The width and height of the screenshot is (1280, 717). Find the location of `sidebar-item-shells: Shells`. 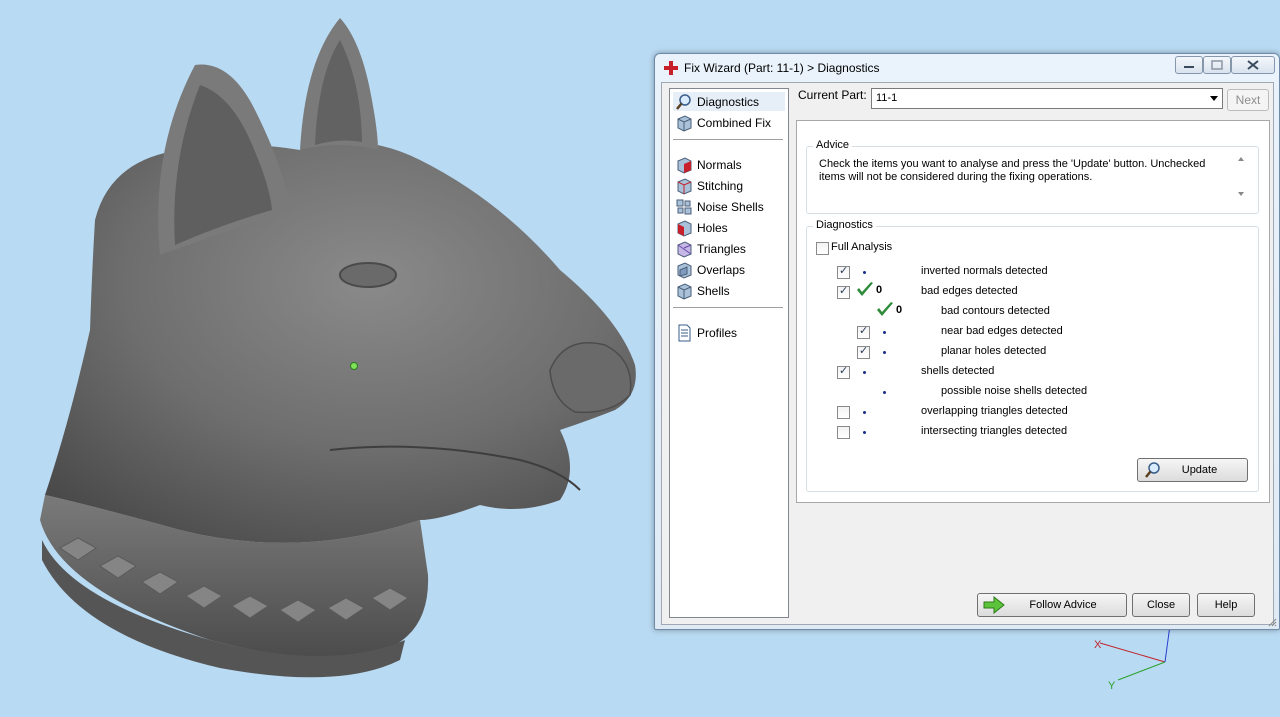

sidebar-item-shells: Shells is located at coordinates (729, 290).